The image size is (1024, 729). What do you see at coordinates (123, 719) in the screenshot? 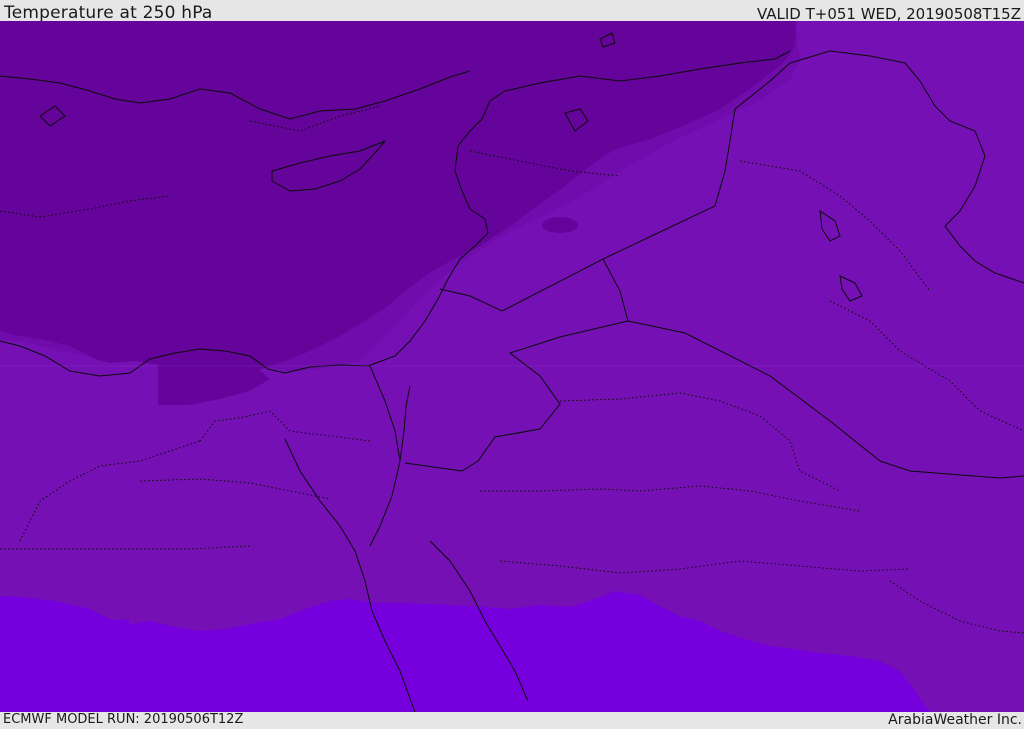
I see `model-run-label: ECMWF MODEL RUN: 20190506T12Z` at bounding box center [123, 719].